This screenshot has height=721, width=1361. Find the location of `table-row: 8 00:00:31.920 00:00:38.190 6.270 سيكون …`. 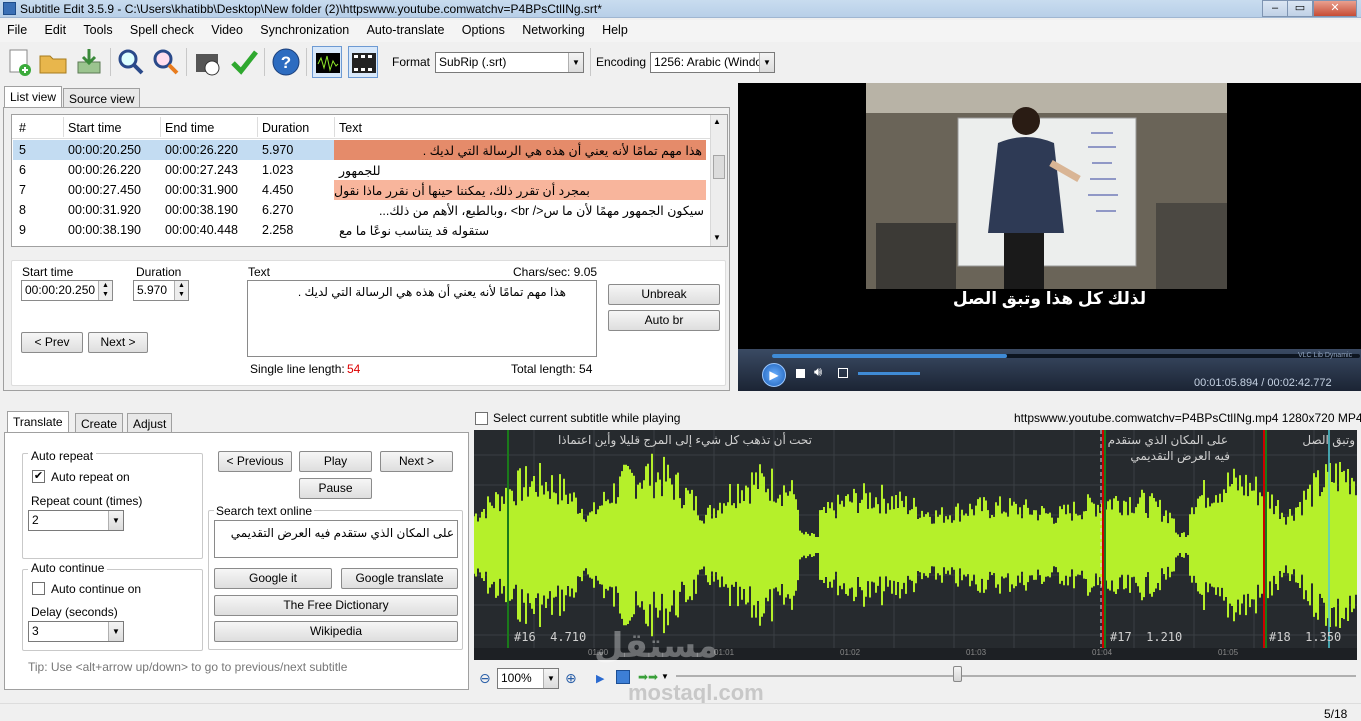

table-row: 8 00:00:31.920 00:00:38.190 6.270 سيكون … is located at coordinates (359, 210).